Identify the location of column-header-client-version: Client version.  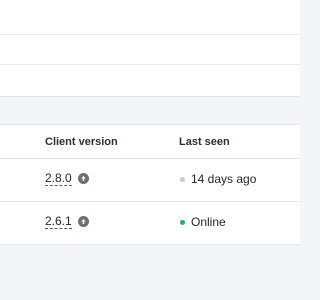
(81, 142).